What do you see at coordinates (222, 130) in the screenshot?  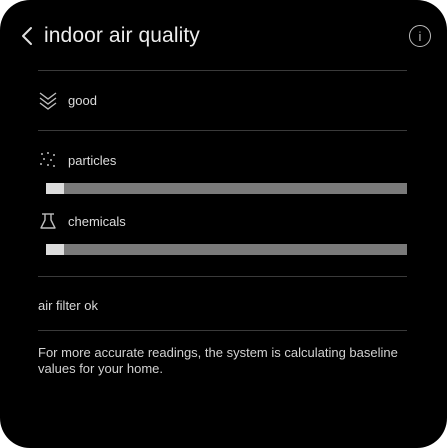 I see `divider-overall` at bounding box center [222, 130].